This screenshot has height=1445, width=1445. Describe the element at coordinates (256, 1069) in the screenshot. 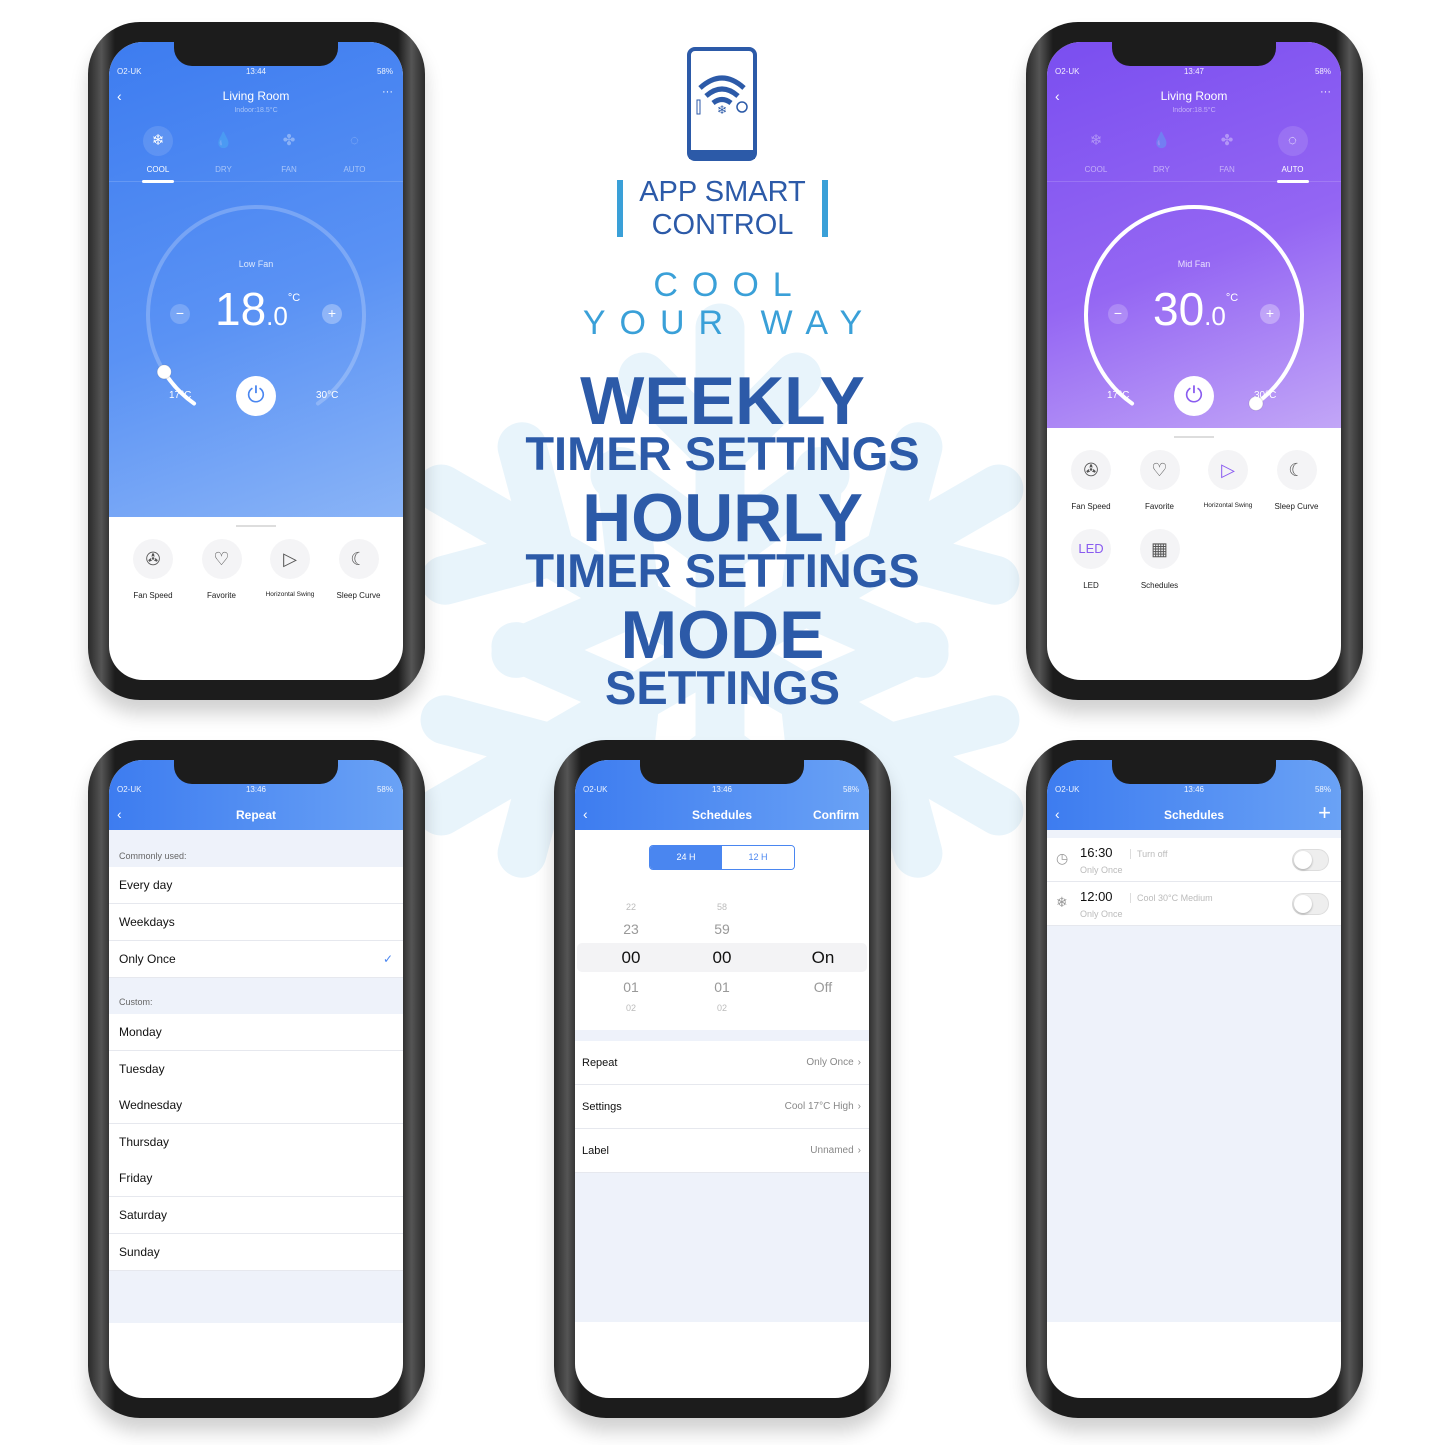

I see `repeat-day-tuesday: Tuesday` at that location.